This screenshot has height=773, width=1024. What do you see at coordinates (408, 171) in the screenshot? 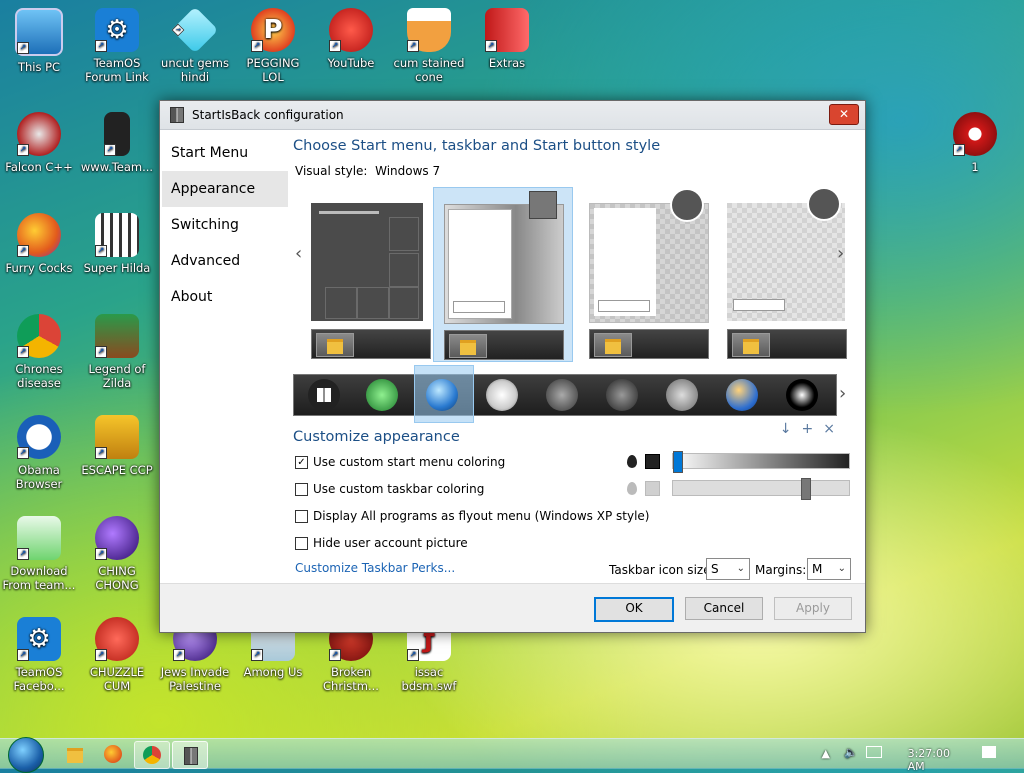
I see `visual-style-value: Windows 7` at bounding box center [408, 171].